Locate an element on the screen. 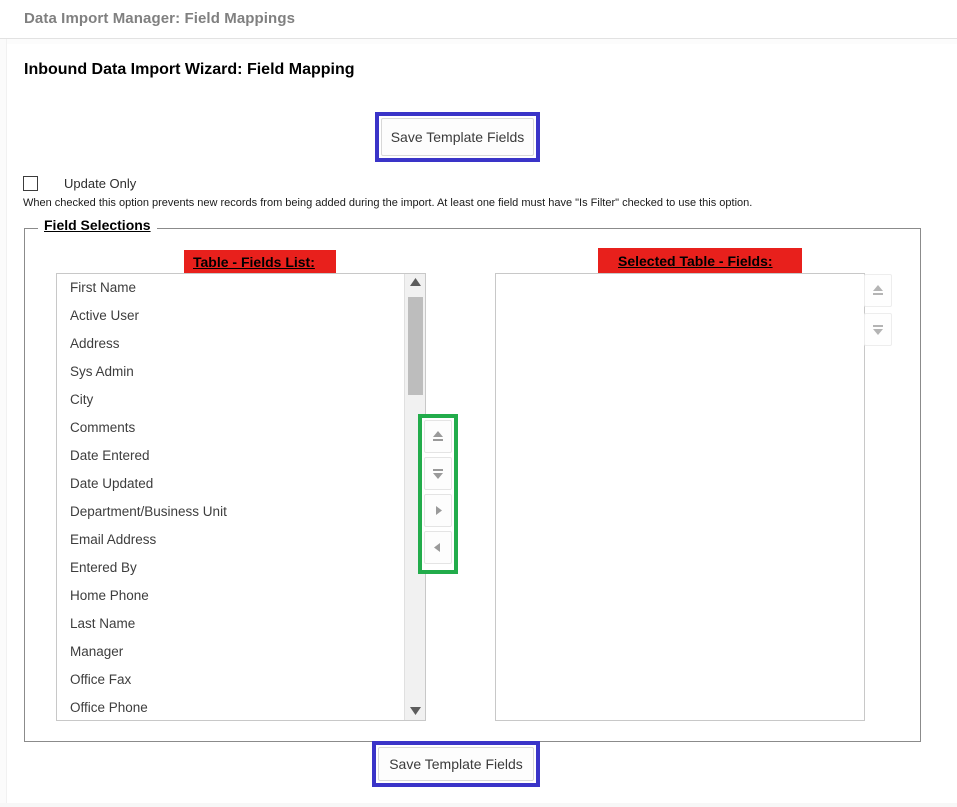 This screenshot has height=807, width=957. list-item: Office Fax is located at coordinates (227, 680).